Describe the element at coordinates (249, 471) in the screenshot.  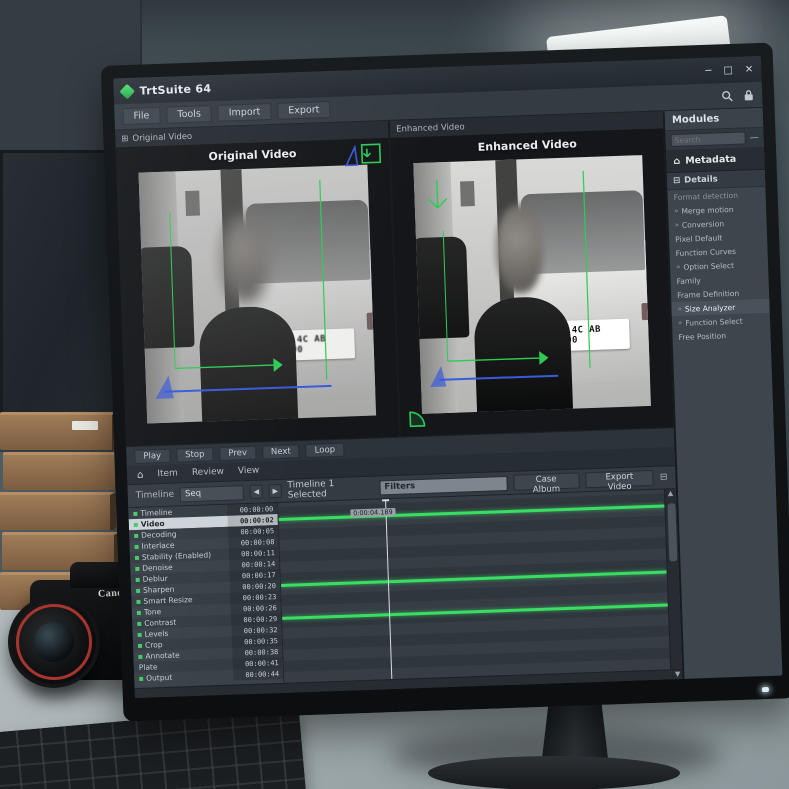
I see `view-tab: View` at that location.